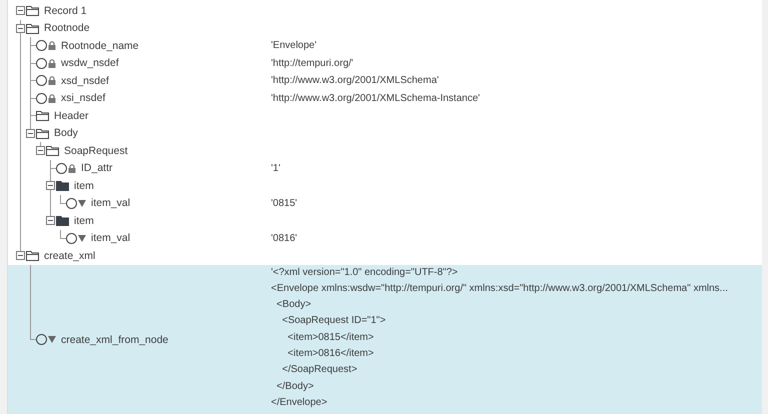  I want to click on node-label: Body, so click(66, 133).